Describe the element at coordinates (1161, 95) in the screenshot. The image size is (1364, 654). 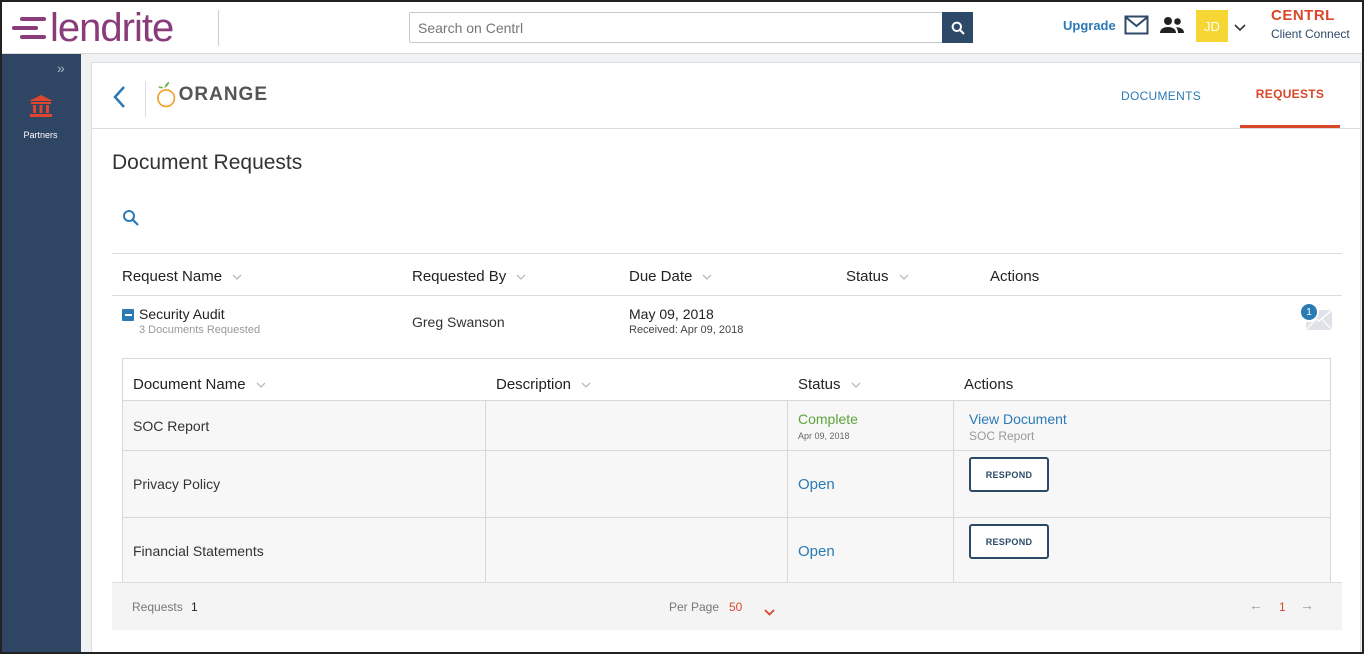
I see `tab-documents: DOCUMENTS` at that location.